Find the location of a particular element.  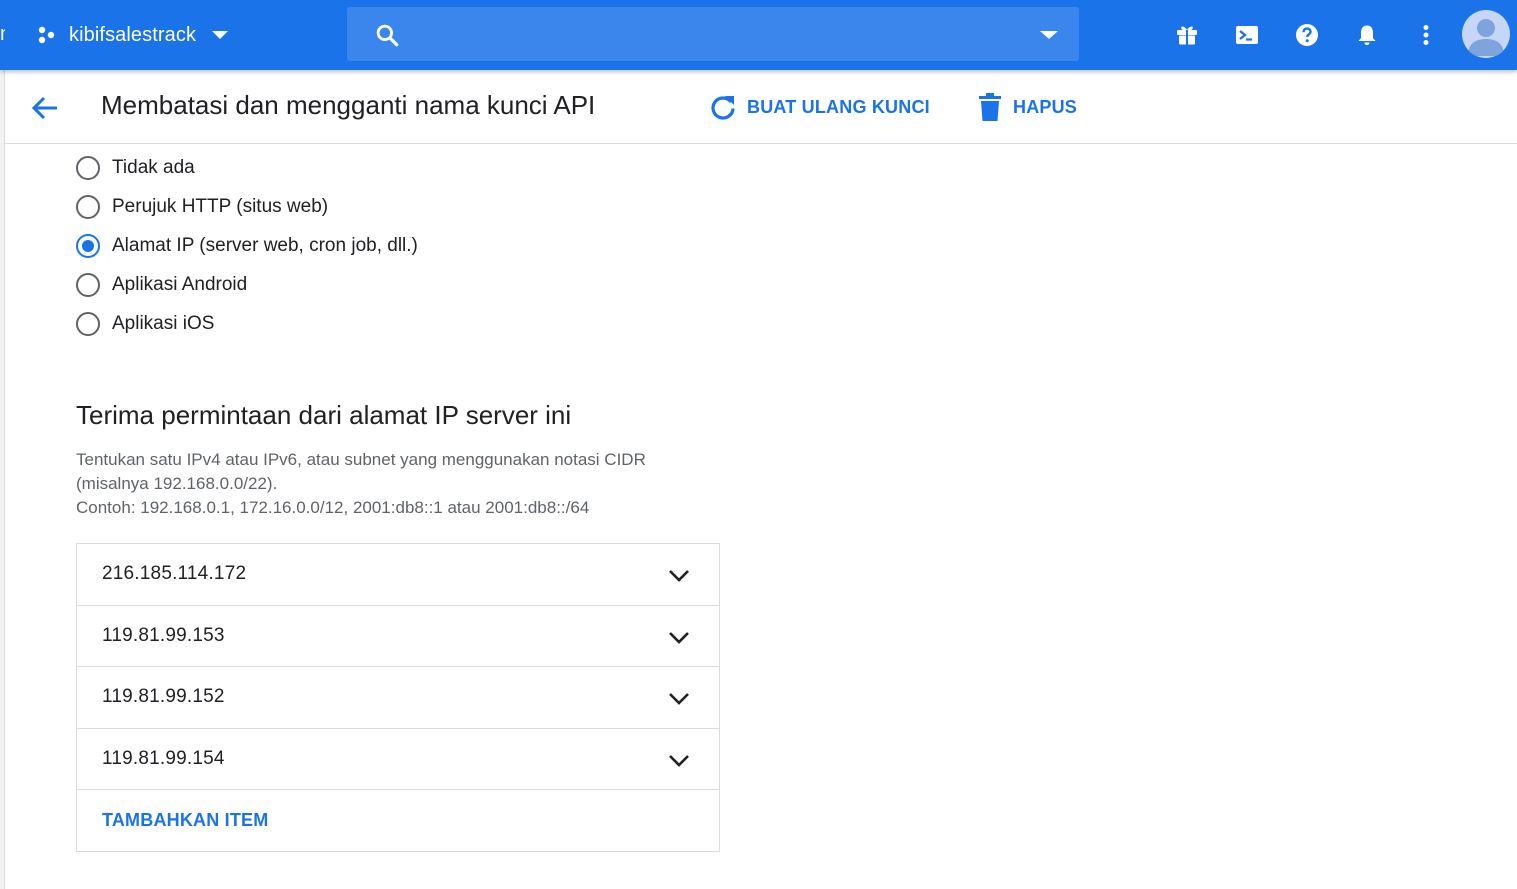

radio-label: Aplikasi iOS is located at coordinates (163, 323).